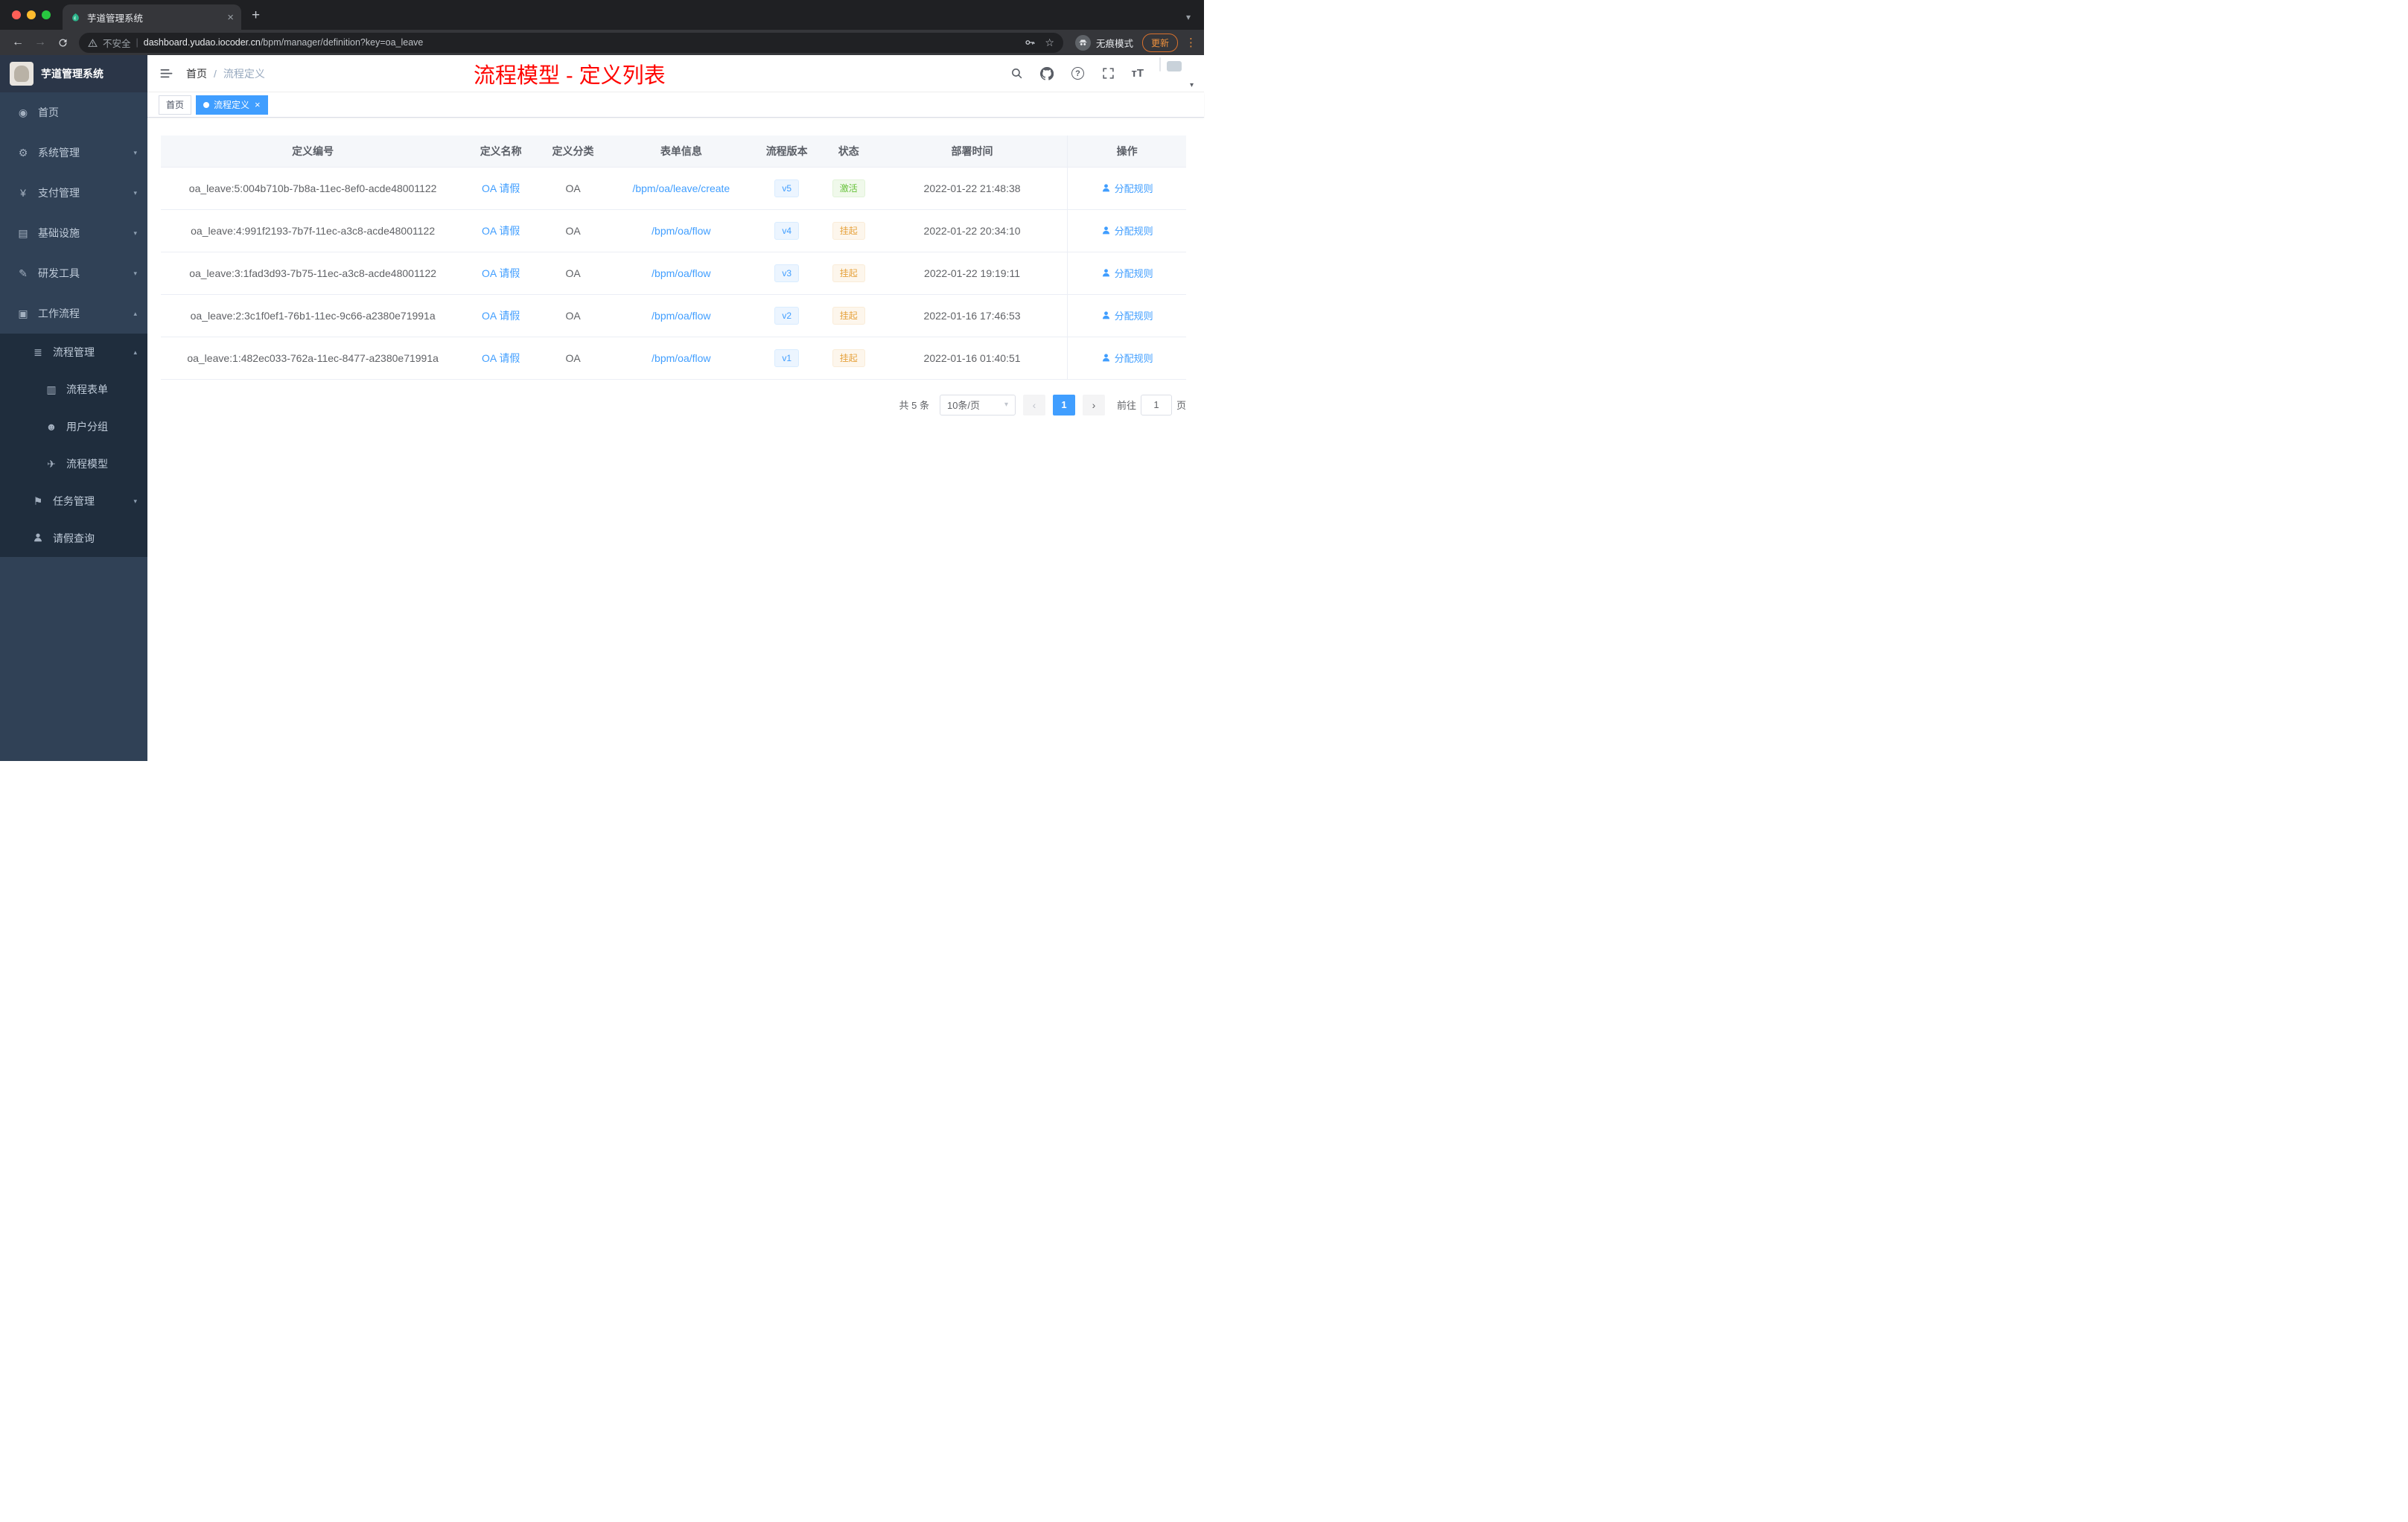  What do you see at coordinates (1156, 404) in the screenshot?
I see `goto-page-input` at bounding box center [1156, 404].